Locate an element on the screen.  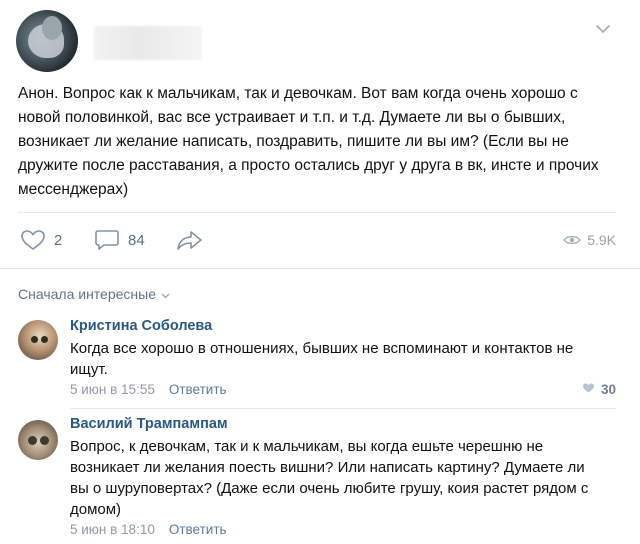
share-arrow-icon is located at coordinates (190, 240).